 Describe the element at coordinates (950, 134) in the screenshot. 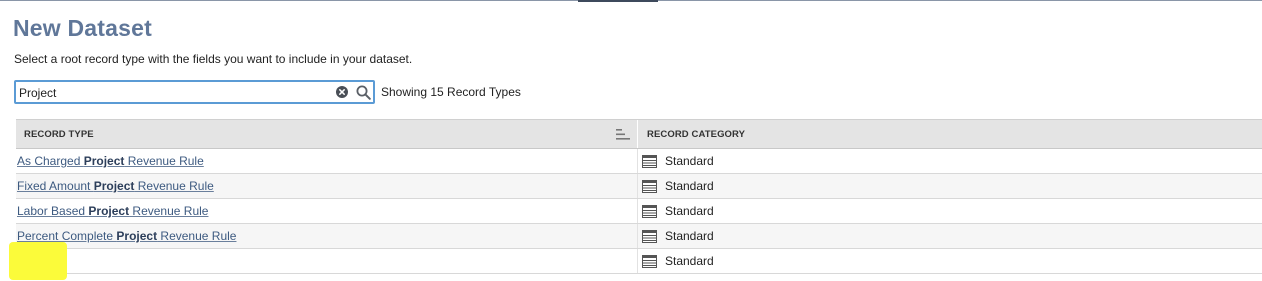

I see `column-header-record-category: RECORD CATEGORY` at that location.